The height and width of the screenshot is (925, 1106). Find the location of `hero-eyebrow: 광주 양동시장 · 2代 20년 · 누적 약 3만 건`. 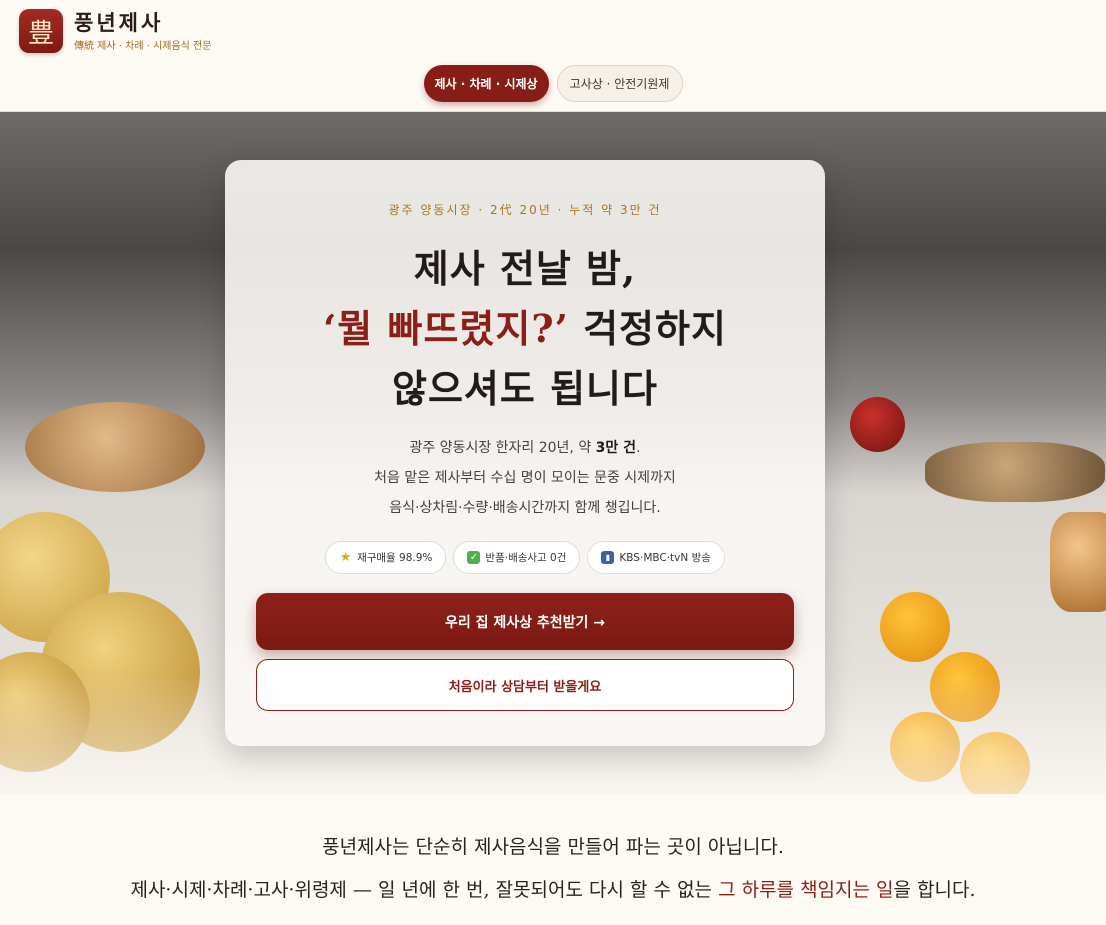

hero-eyebrow: 광주 양동시장 · 2代 20년 · 누적 약 3만 건 is located at coordinates (525, 210).